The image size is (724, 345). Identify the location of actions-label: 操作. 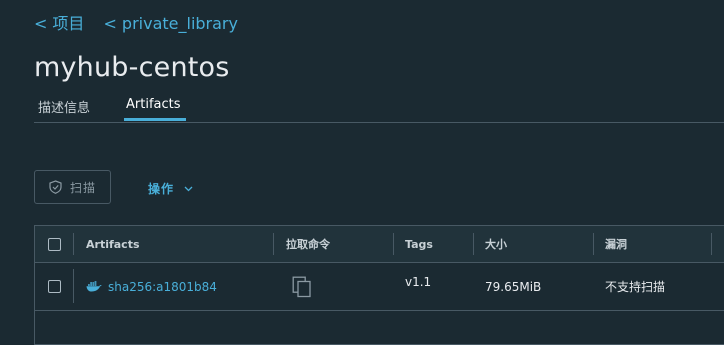
(161, 189).